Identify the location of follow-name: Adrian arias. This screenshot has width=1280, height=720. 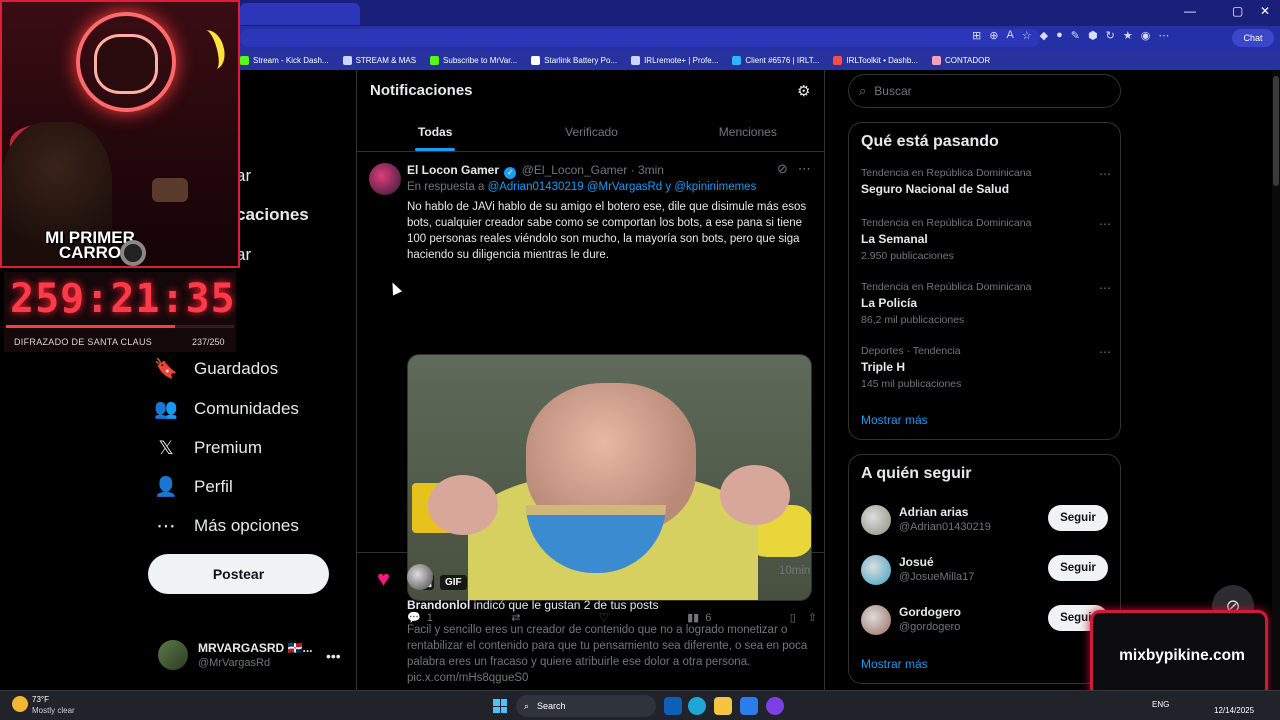
(933, 512).